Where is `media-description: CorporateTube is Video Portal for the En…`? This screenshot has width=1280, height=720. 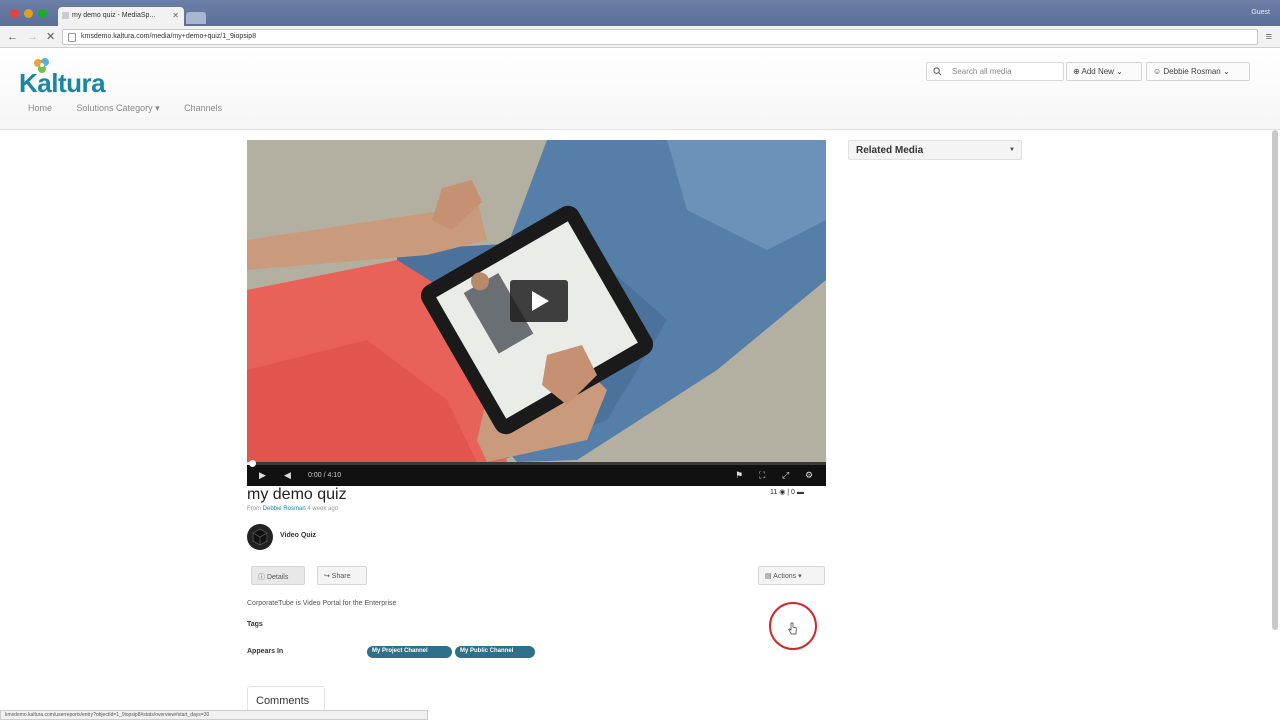
media-description: CorporateTube is Video Portal for the En… is located at coordinates (322, 603).